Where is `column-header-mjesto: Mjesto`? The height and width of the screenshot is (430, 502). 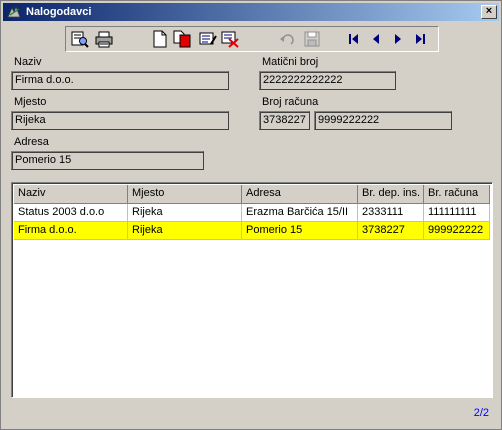
column-header-mjesto: Mjesto is located at coordinates (185, 194).